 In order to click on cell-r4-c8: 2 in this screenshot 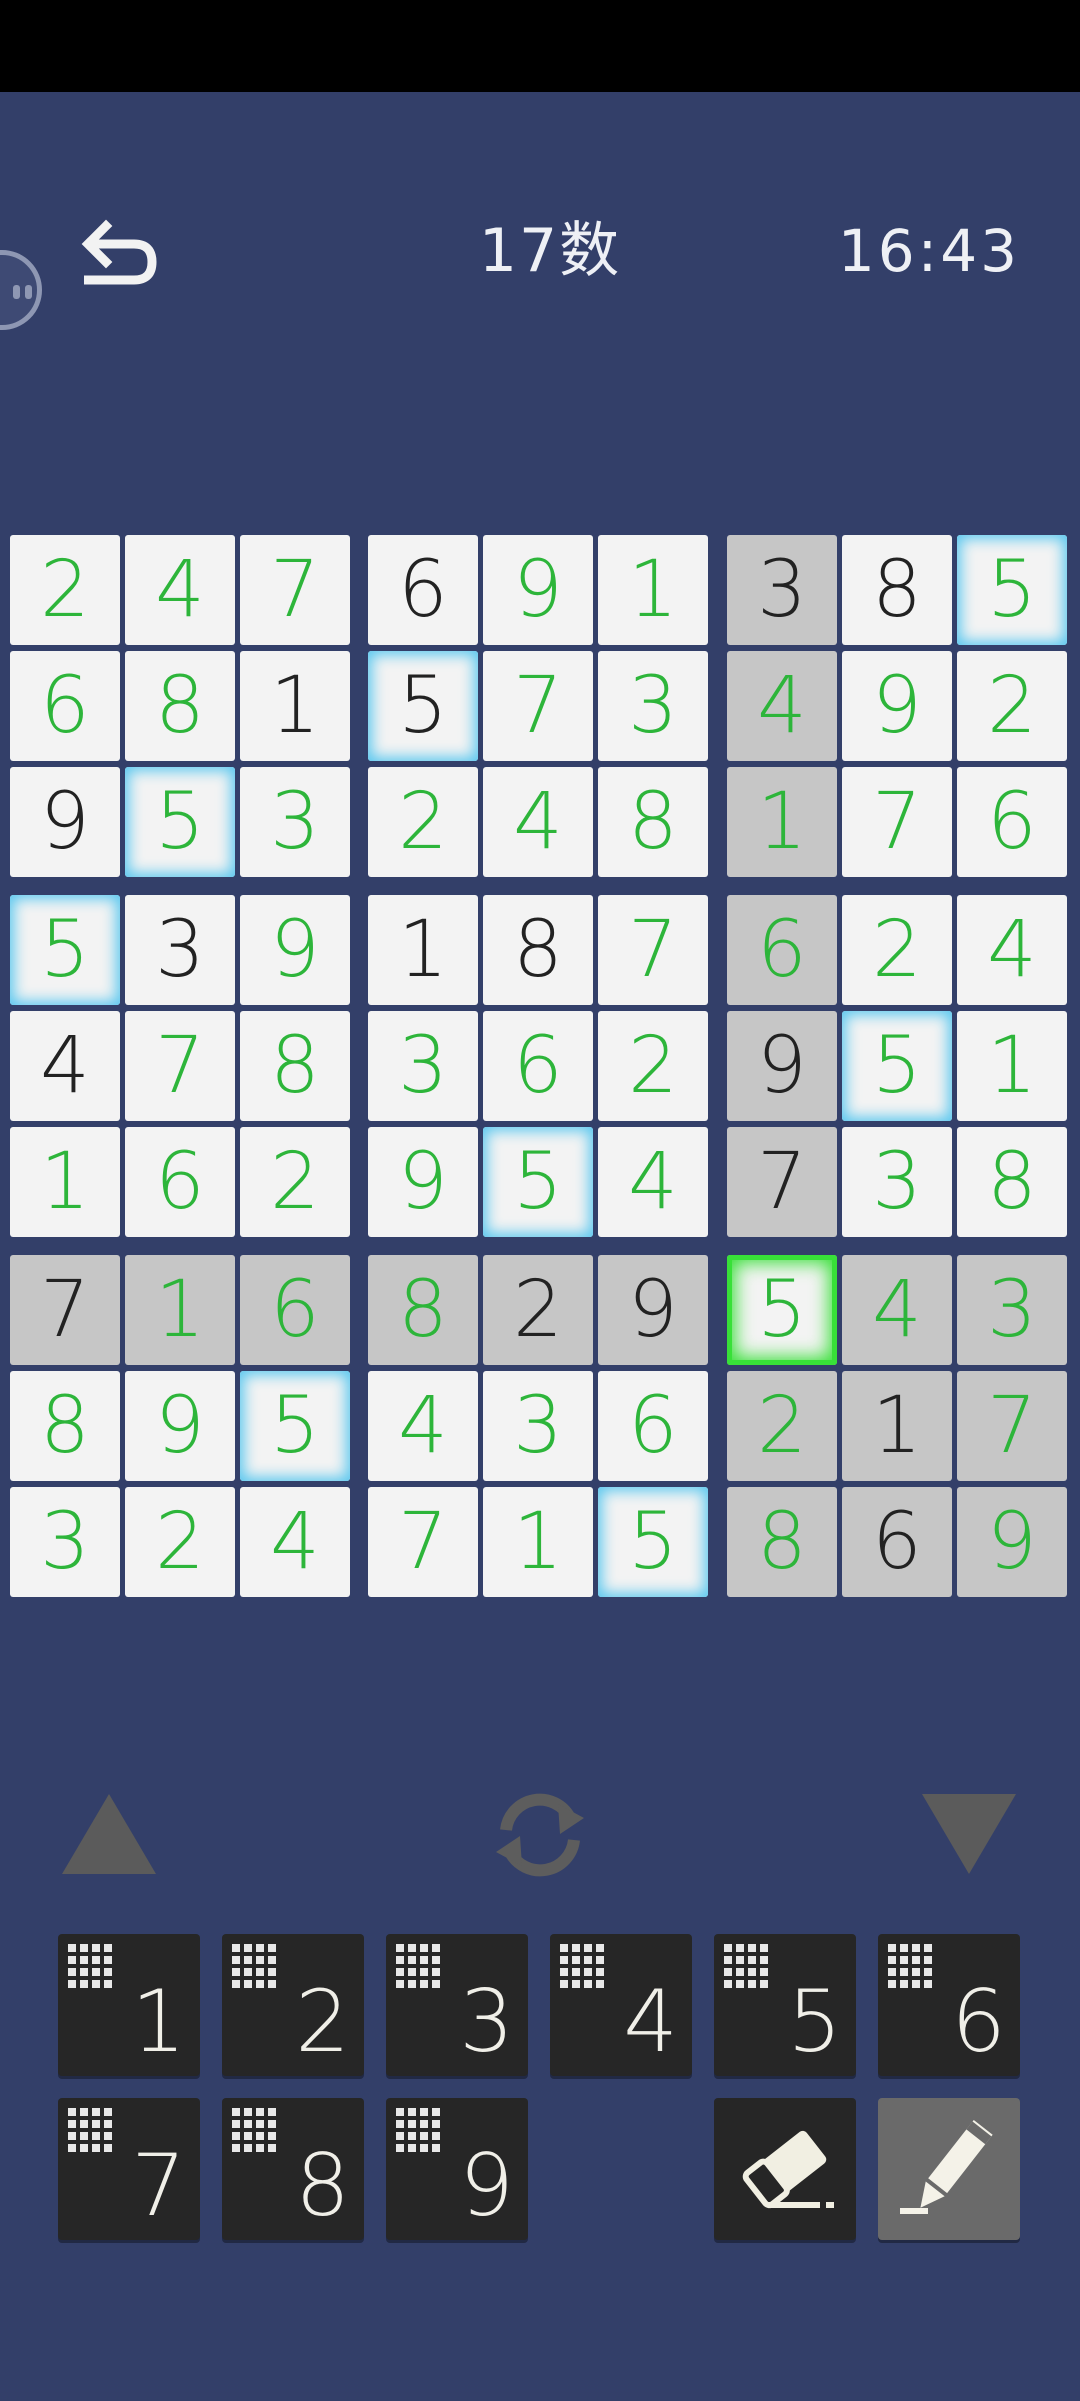, I will do `click(897, 950)`.